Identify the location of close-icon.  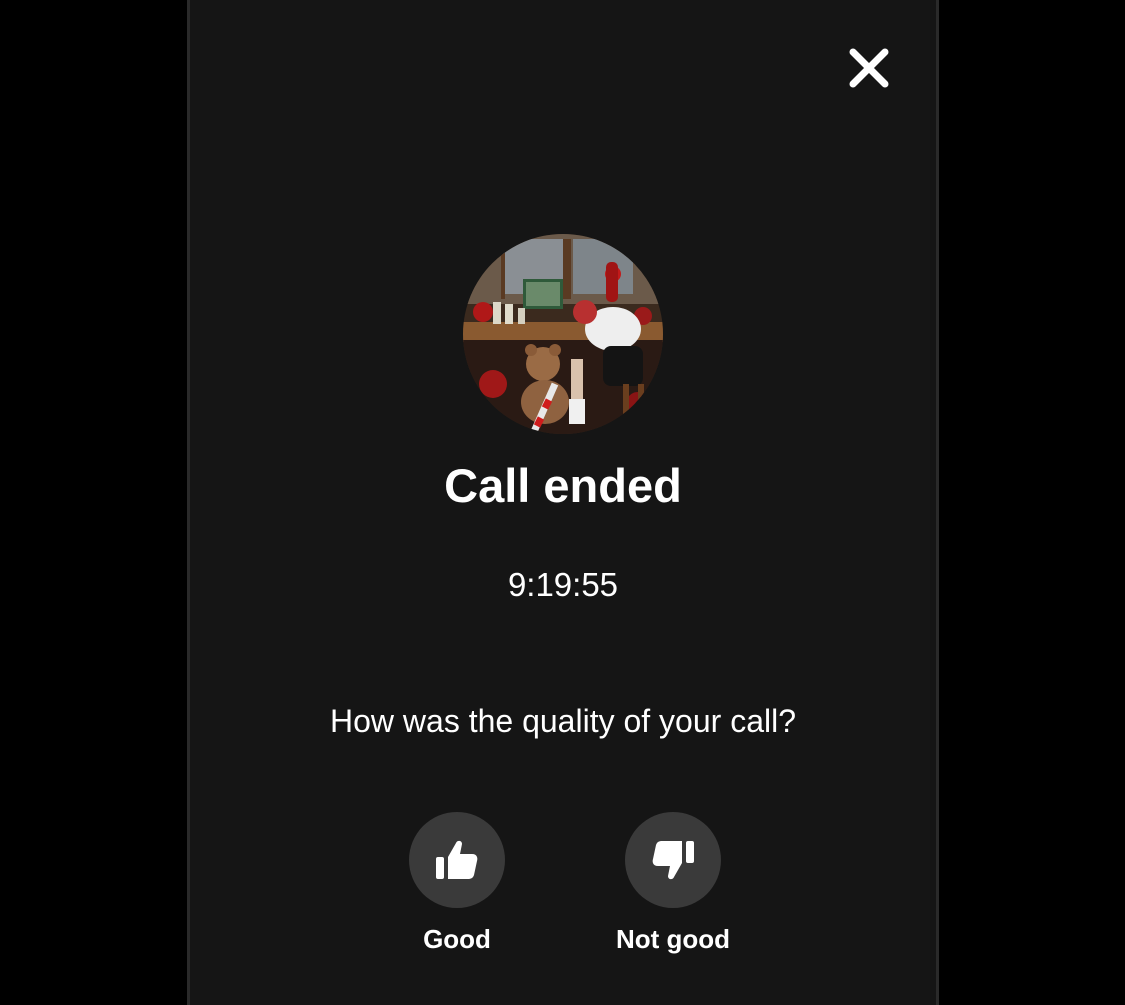
(869, 68).